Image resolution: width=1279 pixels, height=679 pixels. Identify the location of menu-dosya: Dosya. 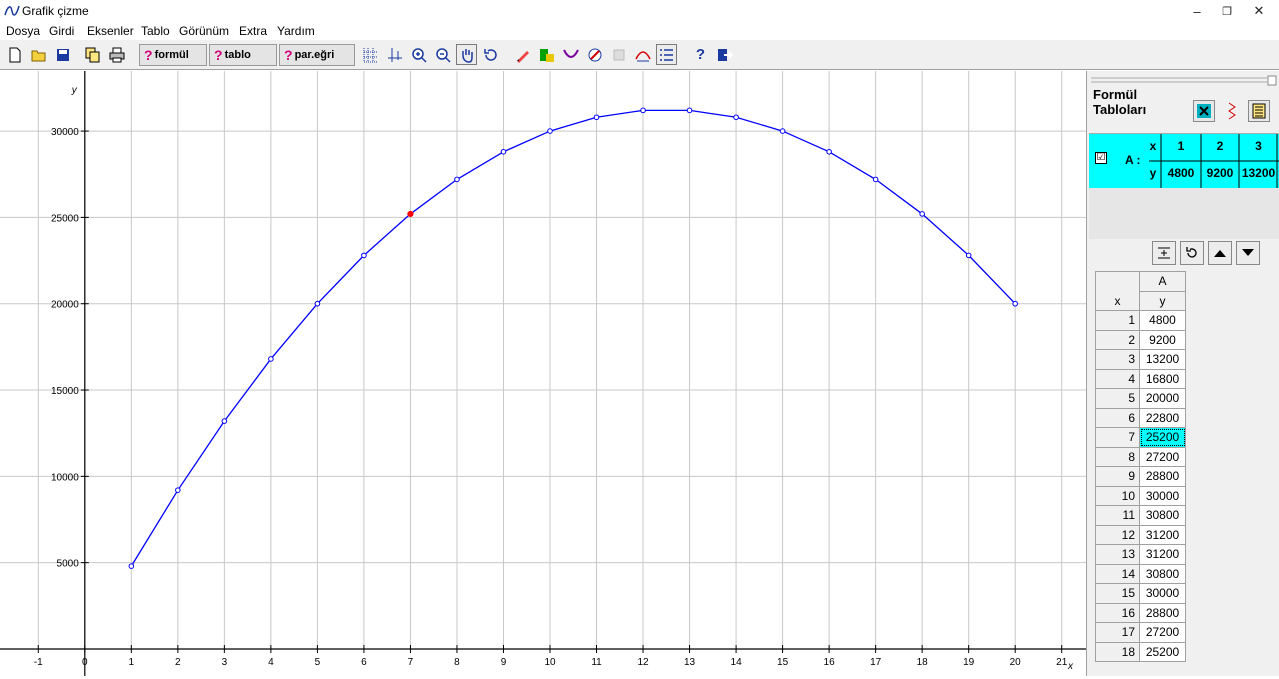
(23, 31).